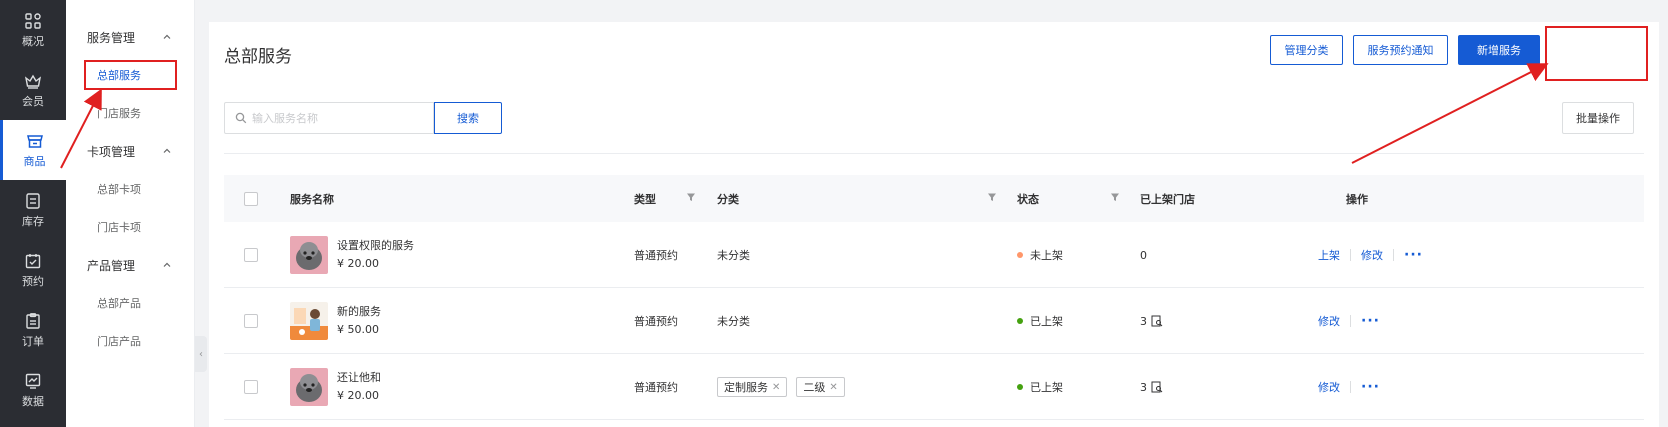  Describe the element at coordinates (130, 341) in the screenshot. I see `nav-item-store-product: 门店产品` at that location.